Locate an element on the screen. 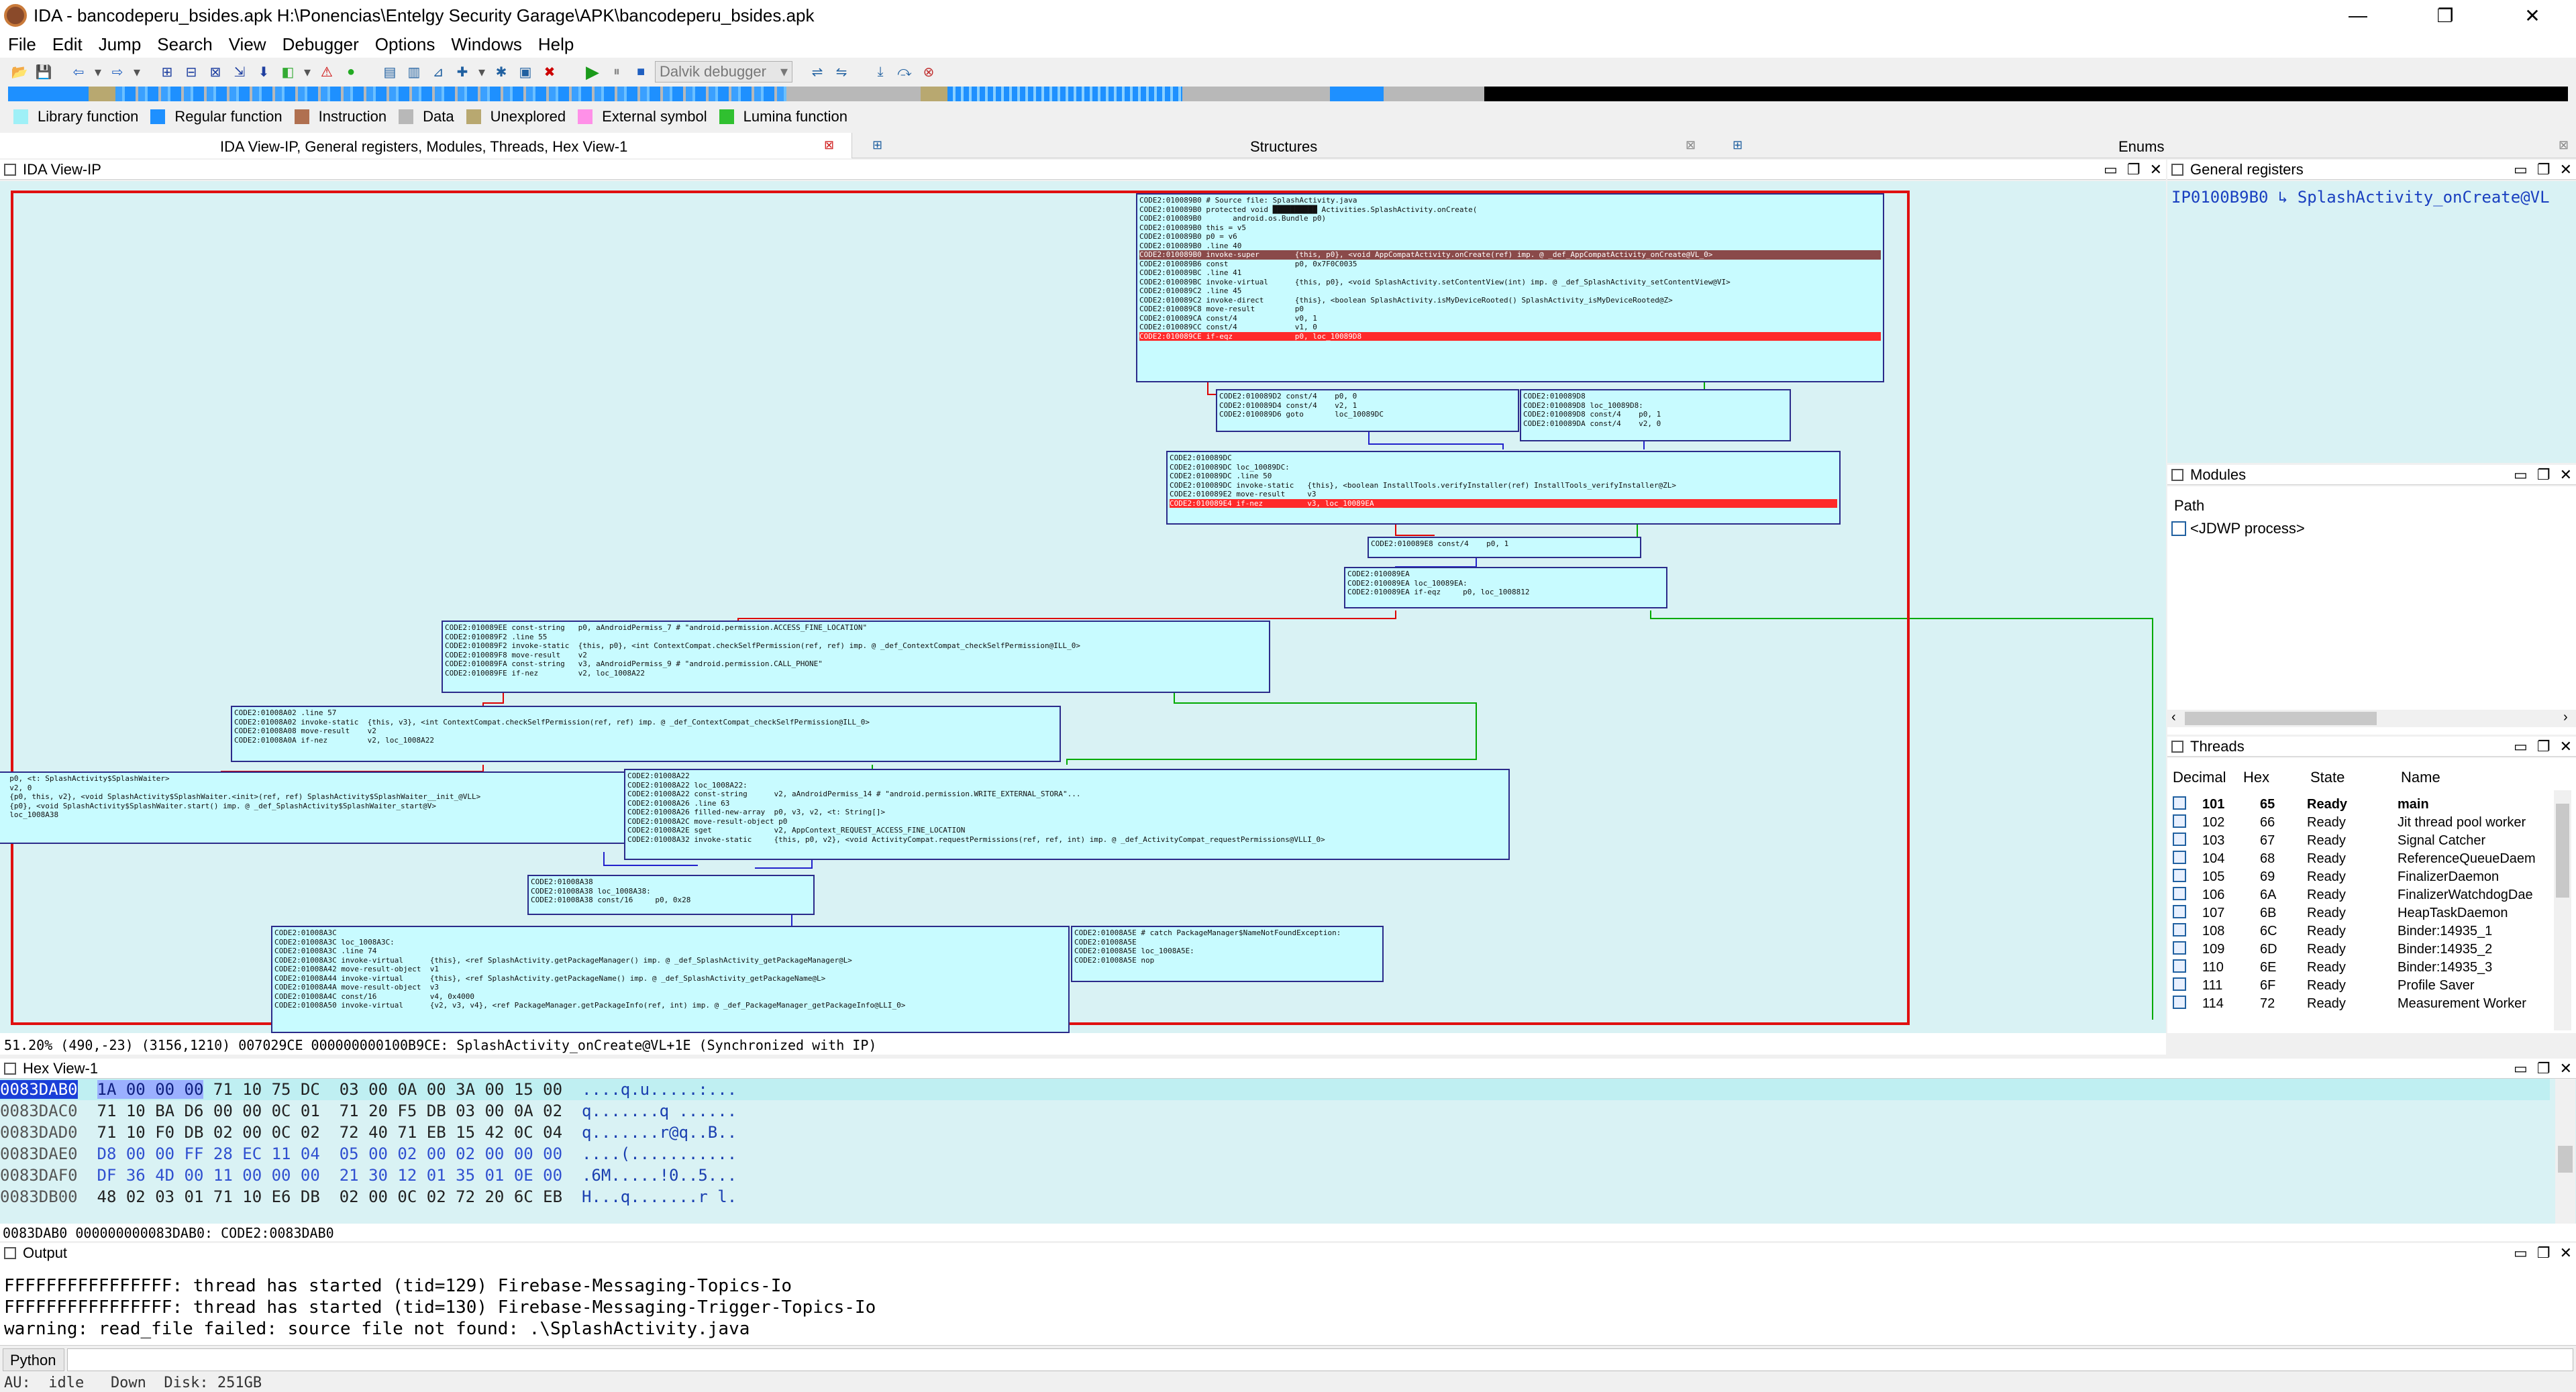 The image size is (2576, 1392). hex-selected-bytes: 1A 00 00 00 is located at coordinates (150, 1089).